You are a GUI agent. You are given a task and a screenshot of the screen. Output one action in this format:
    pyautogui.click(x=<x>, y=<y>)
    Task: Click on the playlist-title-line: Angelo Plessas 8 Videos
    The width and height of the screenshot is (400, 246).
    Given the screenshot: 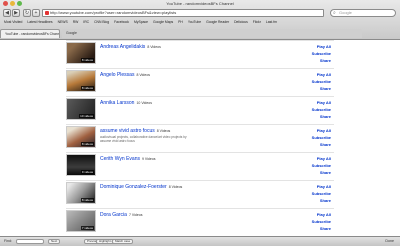 What is the action you would take?
    pyautogui.click(x=125, y=75)
    